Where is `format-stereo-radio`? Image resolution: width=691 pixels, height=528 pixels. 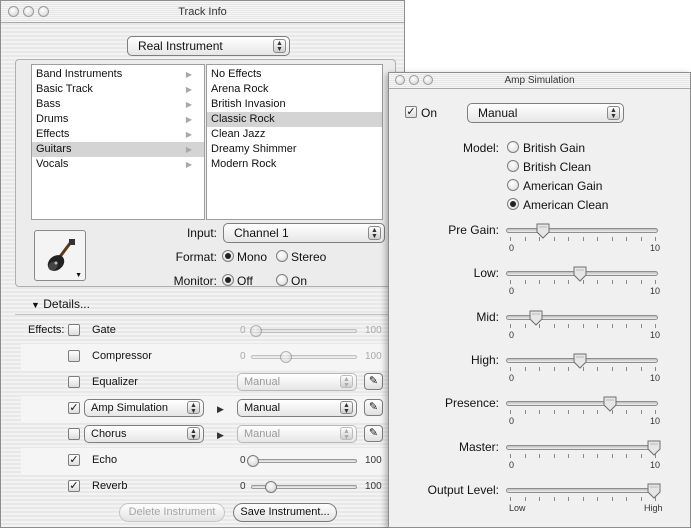 format-stereo-radio is located at coordinates (282, 256).